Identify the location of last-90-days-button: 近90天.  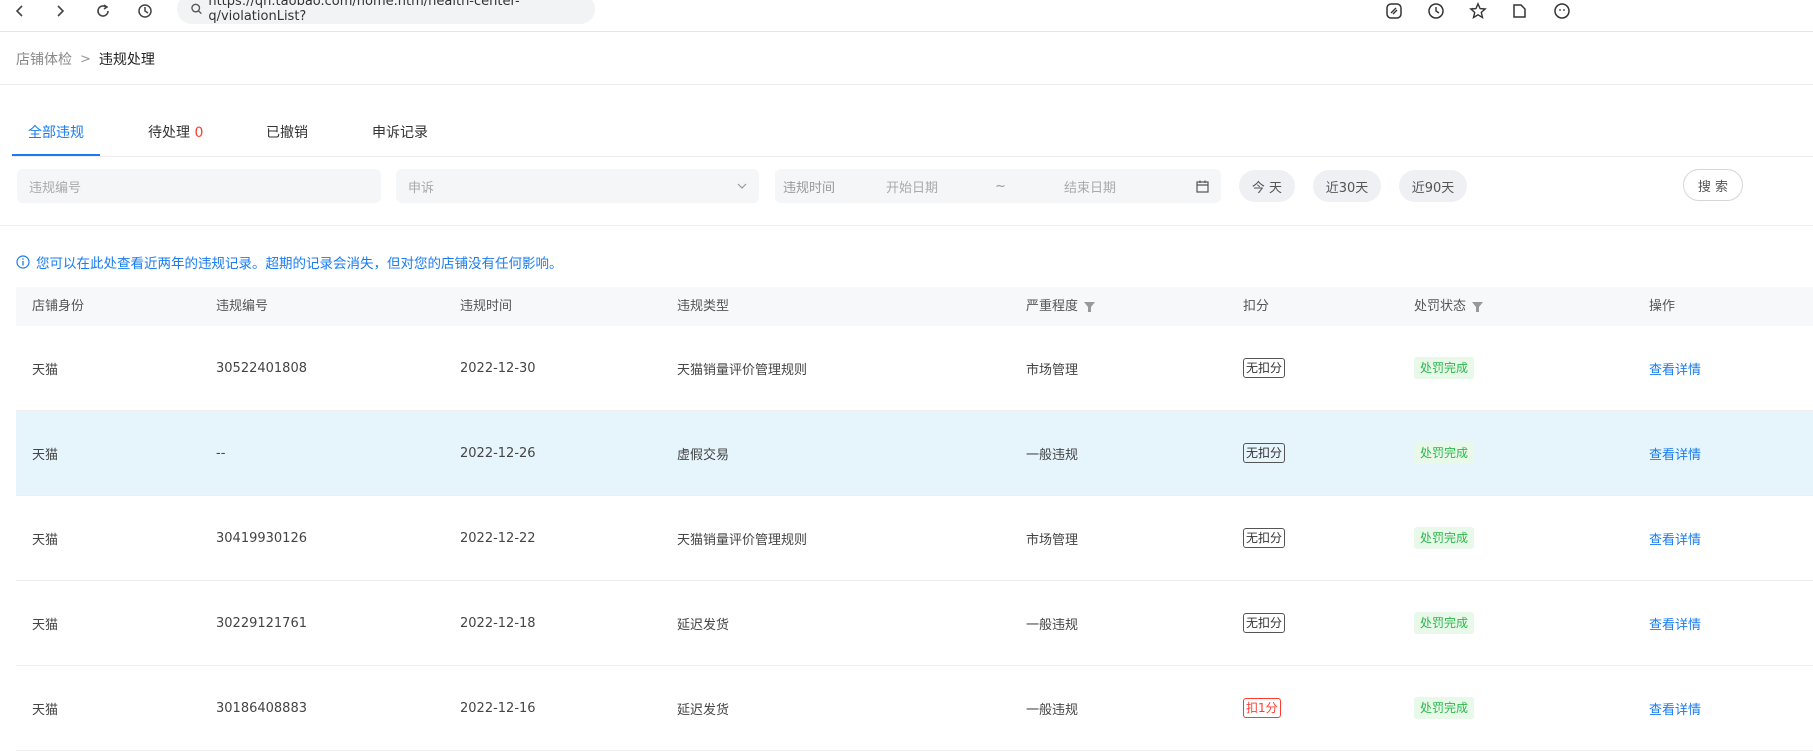
(1433, 186).